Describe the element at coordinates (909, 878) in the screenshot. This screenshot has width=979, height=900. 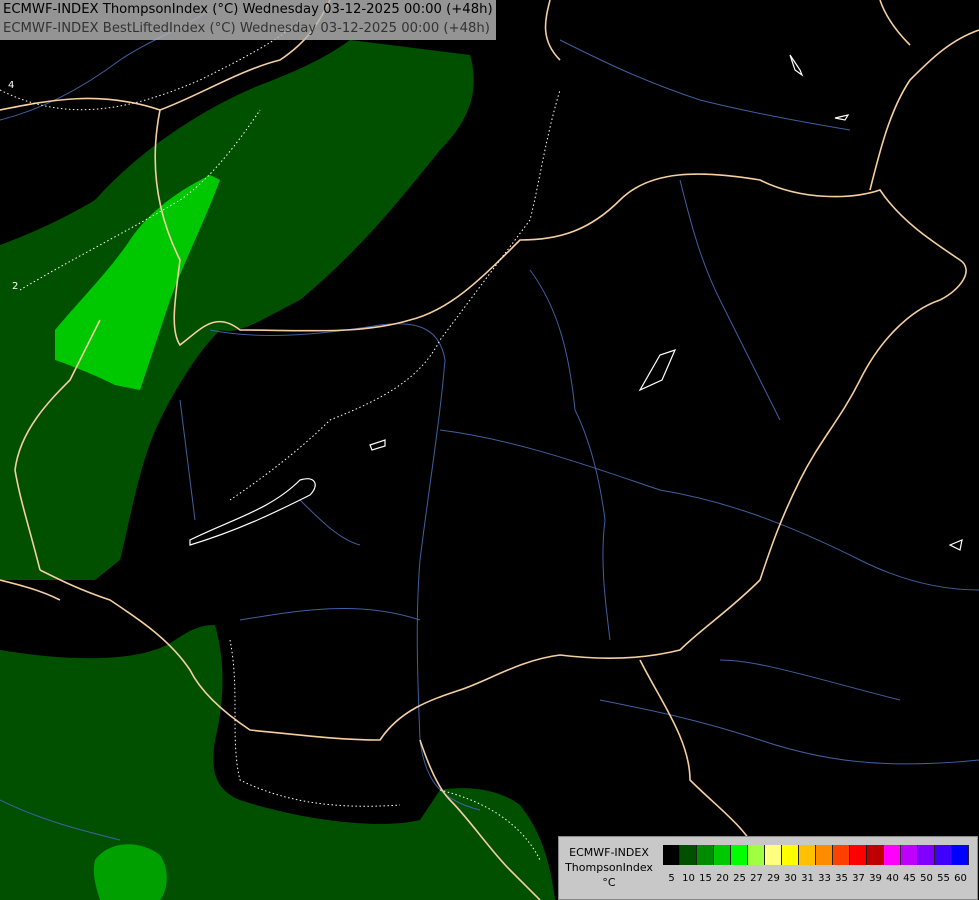
I see `legend-tick: 45` at that location.